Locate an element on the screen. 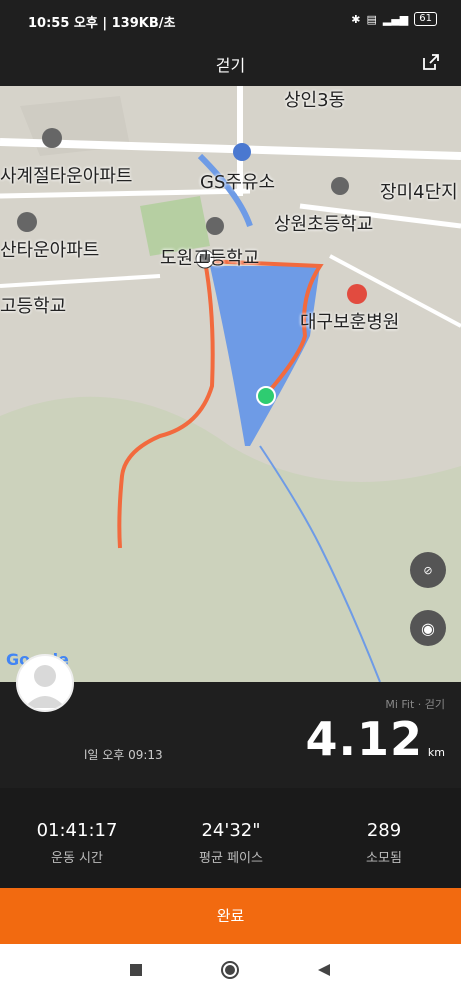 Image resolution: width=461 pixels, height=1000 pixels. start-marker-icon is located at coordinates (266, 396).